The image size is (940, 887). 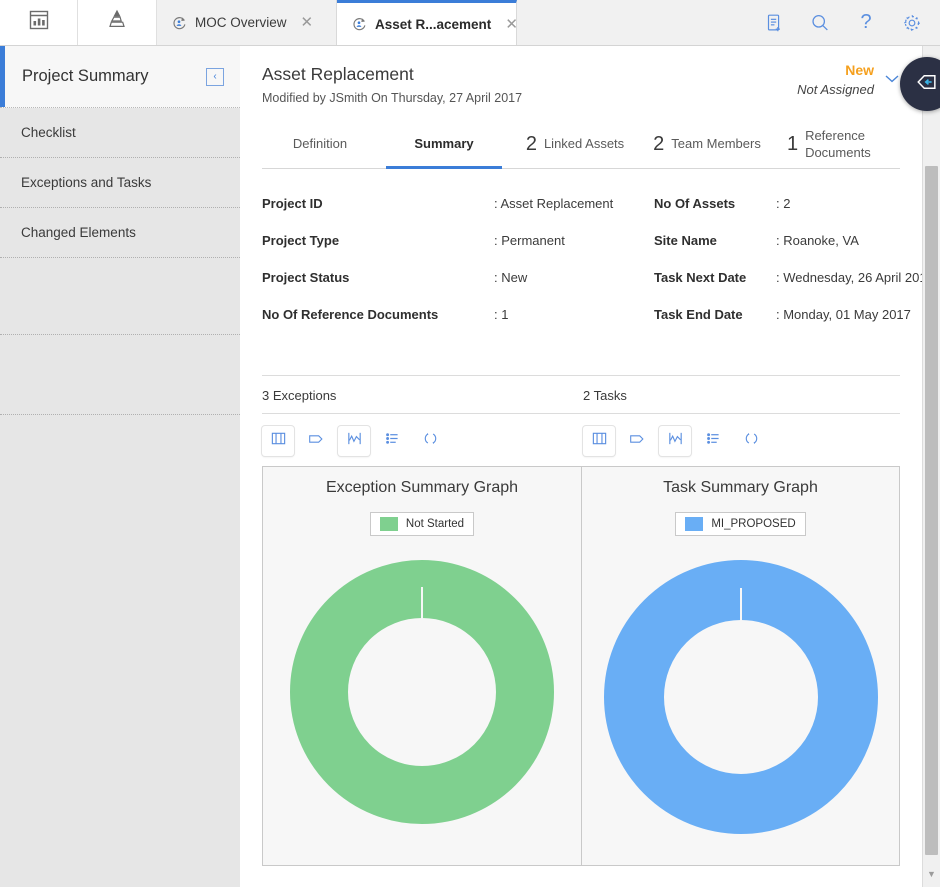 What do you see at coordinates (117, 22) in the screenshot?
I see `pyramid-stack-icon-button` at bounding box center [117, 22].